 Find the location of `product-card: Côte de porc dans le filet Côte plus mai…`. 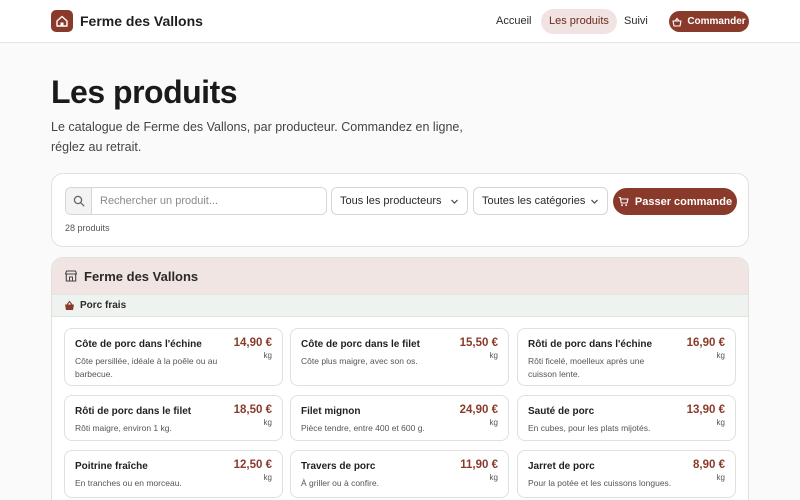

product-card: Côte de porc dans le filet Côte plus mai… is located at coordinates (399, 357).